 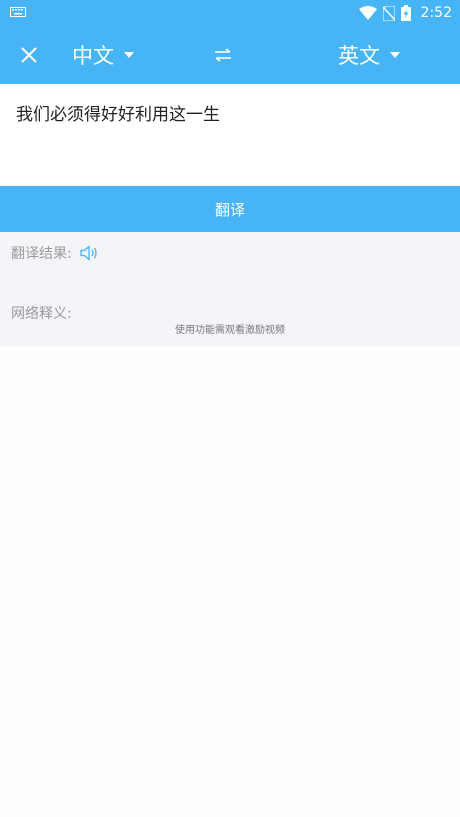 I want to click on top-bar: 中文 英文, so click(x=230, y=55).